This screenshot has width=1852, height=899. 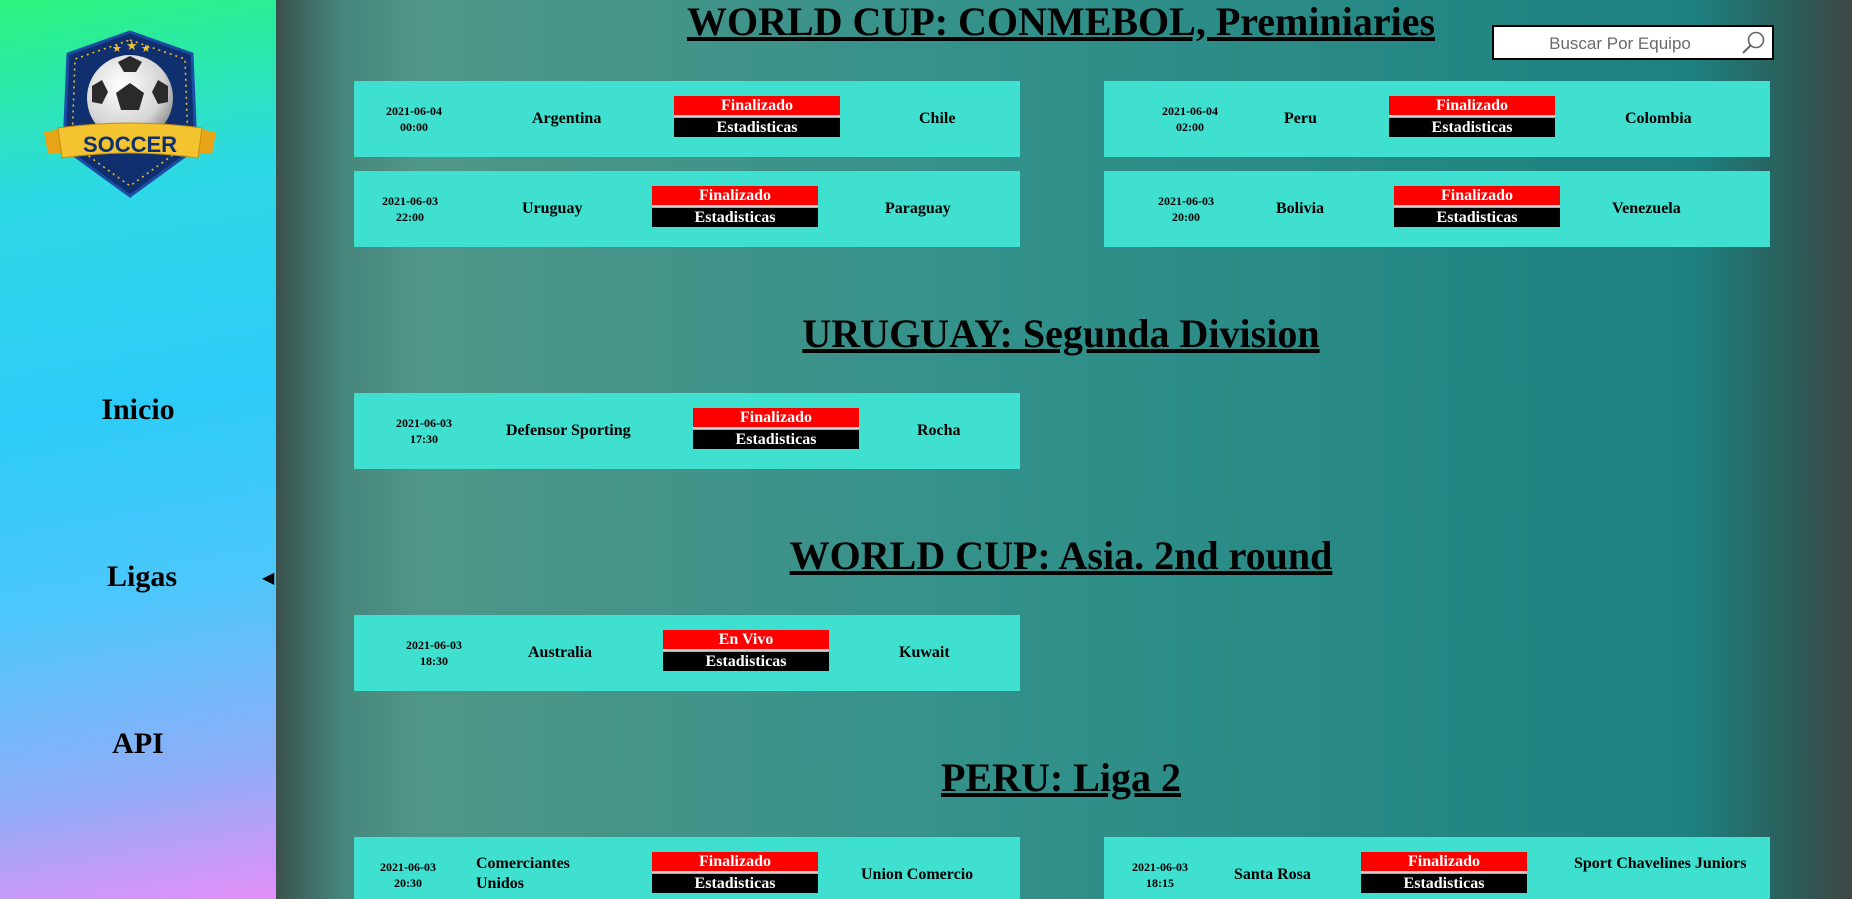 I want to click on logo-text: SOCCER, so click(x=130, y=144).